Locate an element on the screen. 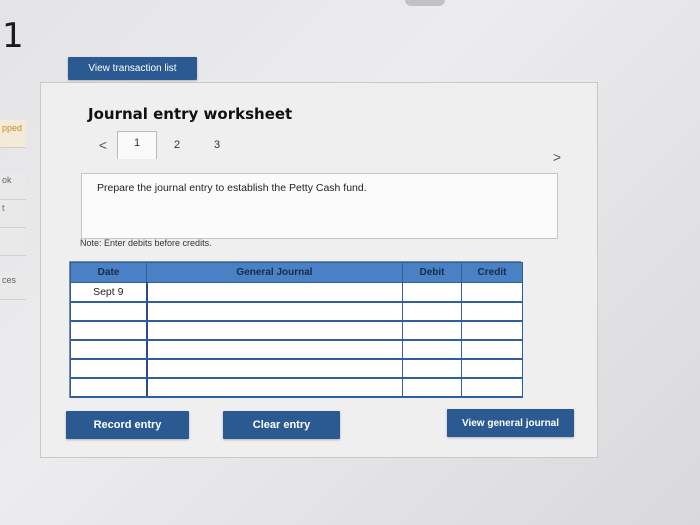 This screenshot has width=700, height=525. tab-1: 1 is located at coordinates (137, 145).